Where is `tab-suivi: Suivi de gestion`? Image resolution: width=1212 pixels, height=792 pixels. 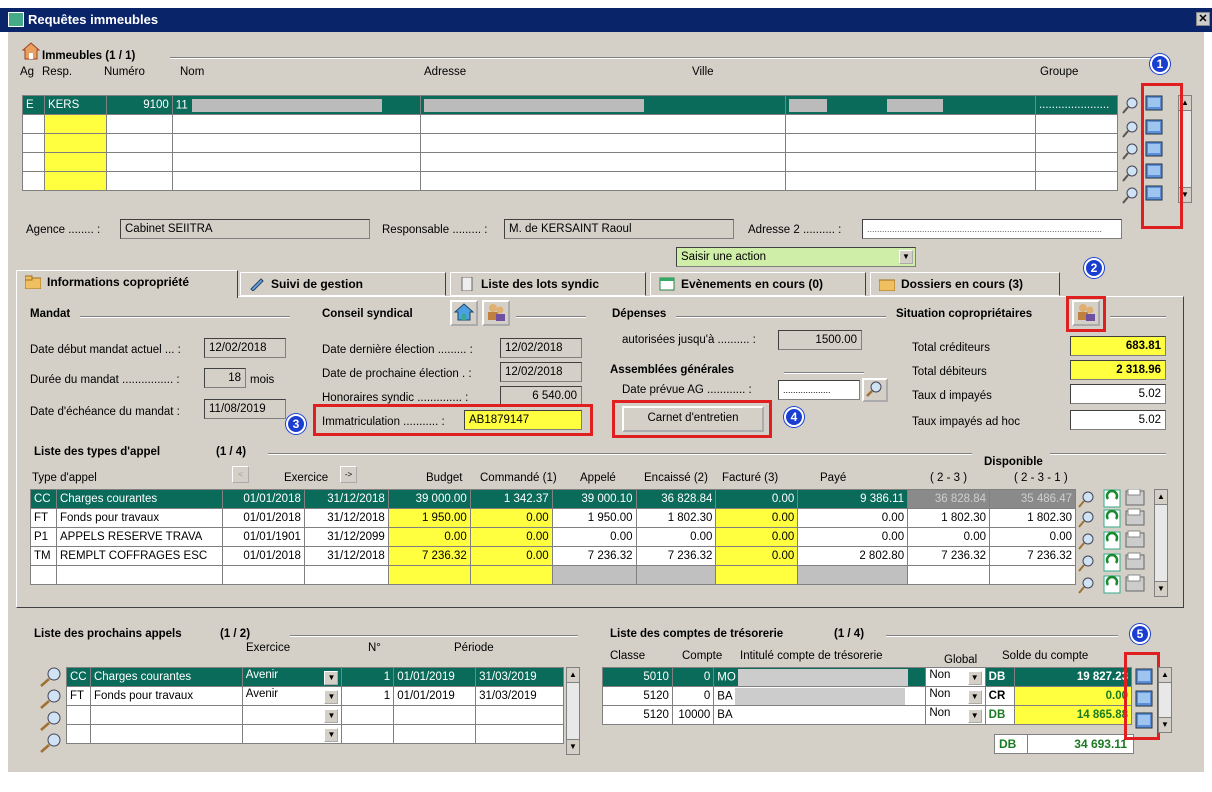 tab-suivi: Suivi de gestion is located at coordinates (343, 284).